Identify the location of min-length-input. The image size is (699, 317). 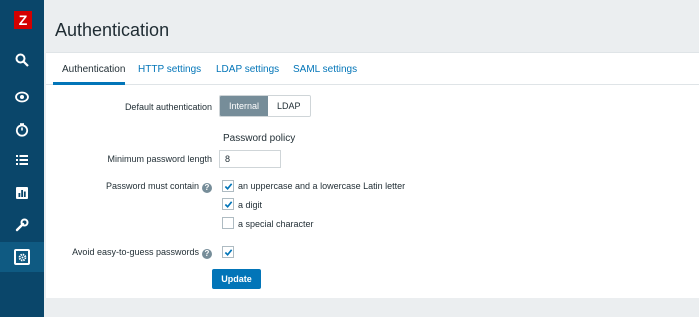
(250, 159).